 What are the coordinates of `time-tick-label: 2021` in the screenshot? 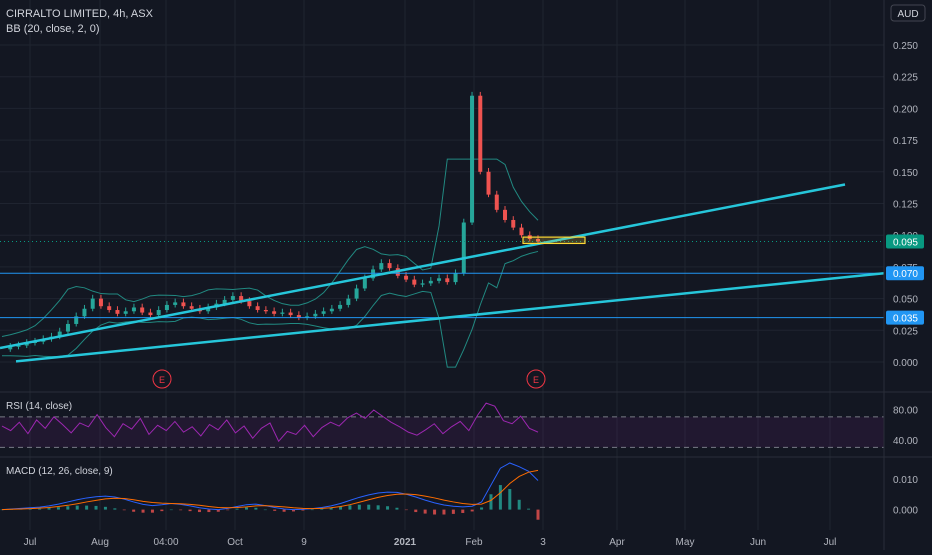 It's located at (405, 542).